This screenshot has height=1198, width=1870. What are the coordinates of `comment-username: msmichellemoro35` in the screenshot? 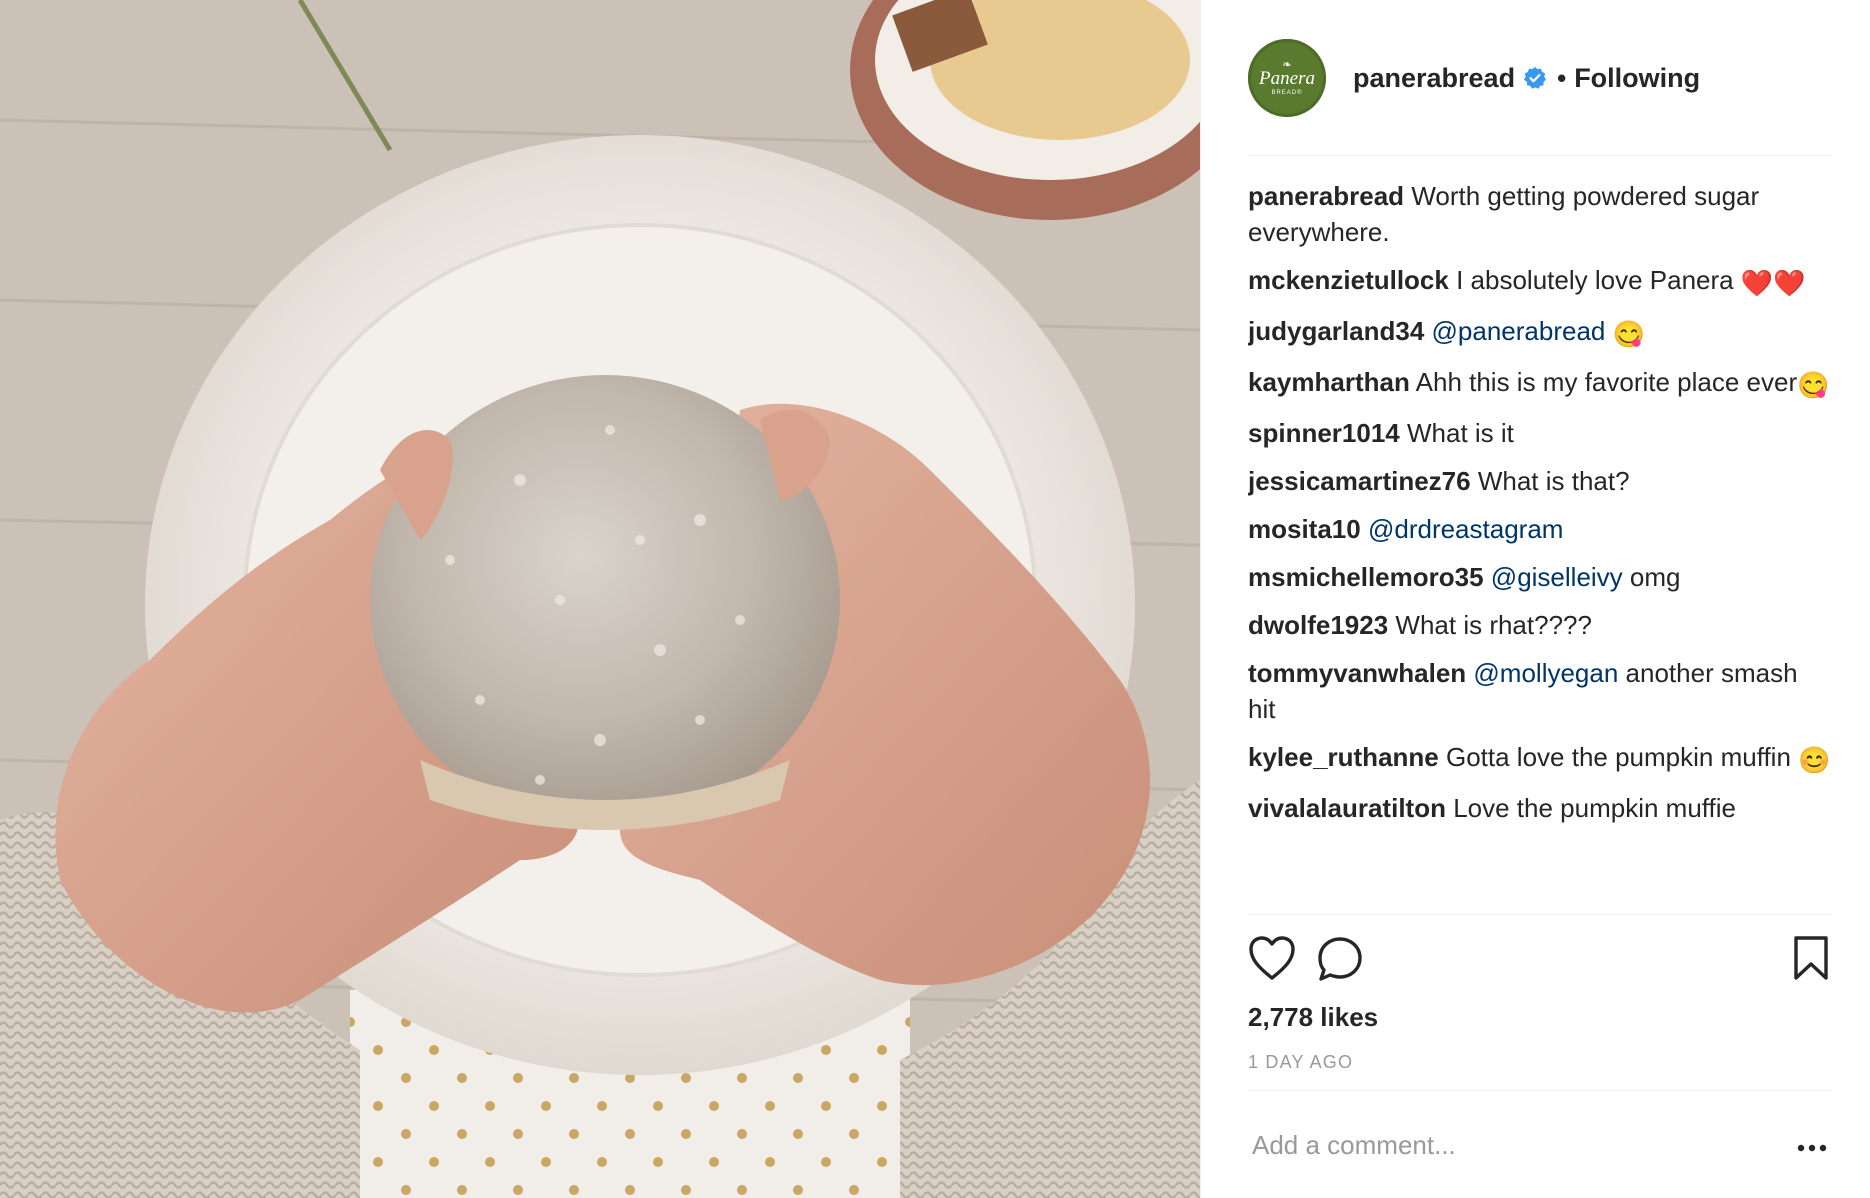 It's located at (1366, 577).